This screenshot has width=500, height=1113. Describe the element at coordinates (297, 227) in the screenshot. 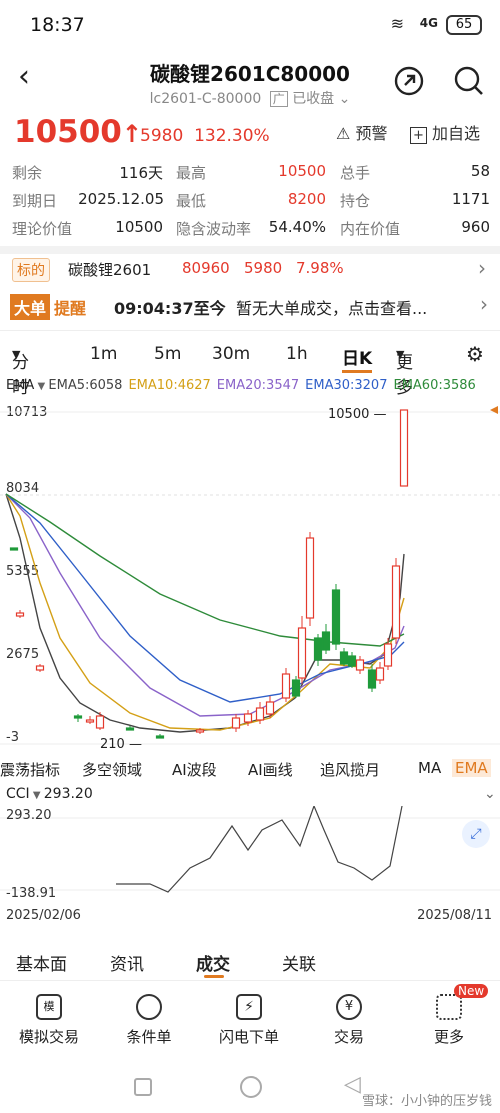

I see `stat-value: 54.40%` at that location.